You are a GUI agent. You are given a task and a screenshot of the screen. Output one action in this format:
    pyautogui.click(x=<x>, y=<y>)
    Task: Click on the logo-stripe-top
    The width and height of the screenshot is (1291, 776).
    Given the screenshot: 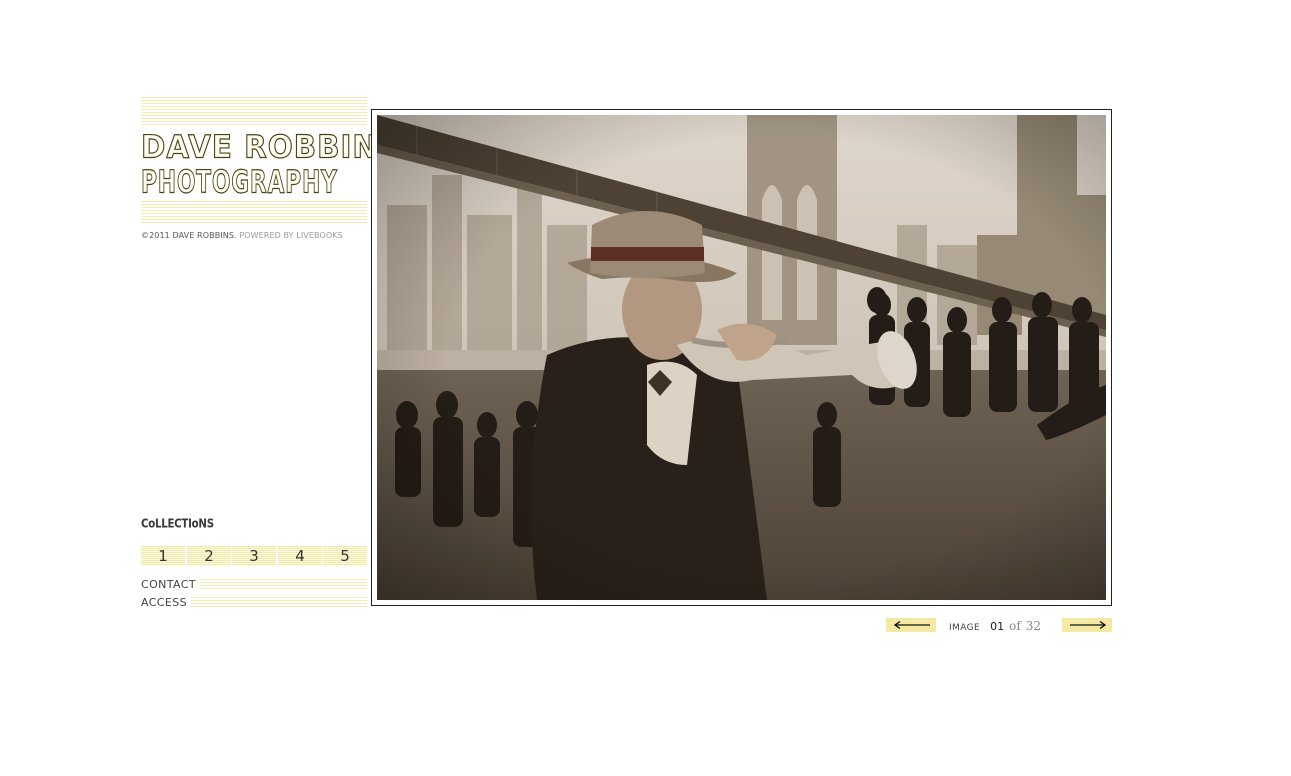 What is the action you would take?
    pyautogui.click(x=254, y=112)
    